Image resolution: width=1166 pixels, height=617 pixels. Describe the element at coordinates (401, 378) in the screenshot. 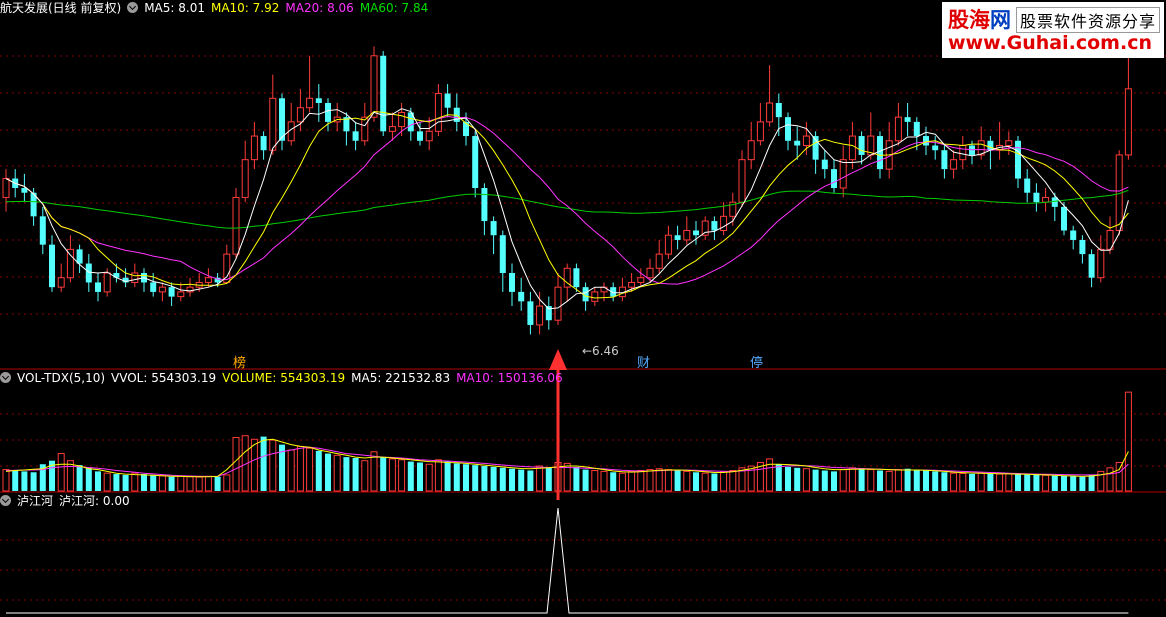

I see `vol-ma5-legend: MA5: 221532.83` at that location.